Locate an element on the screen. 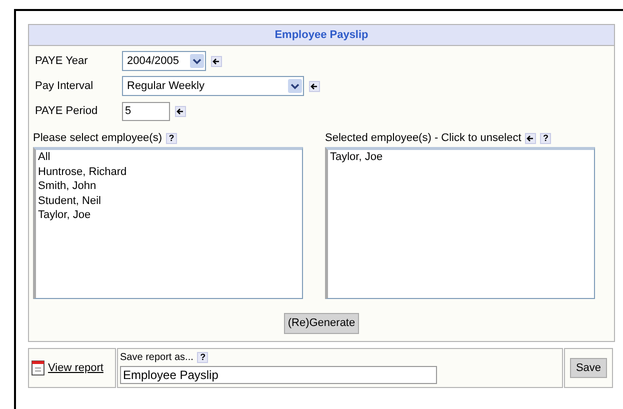 The width and height of the screenshot is (623, 409). employee-option: Student, Neil is located at coordinates (69, 201).